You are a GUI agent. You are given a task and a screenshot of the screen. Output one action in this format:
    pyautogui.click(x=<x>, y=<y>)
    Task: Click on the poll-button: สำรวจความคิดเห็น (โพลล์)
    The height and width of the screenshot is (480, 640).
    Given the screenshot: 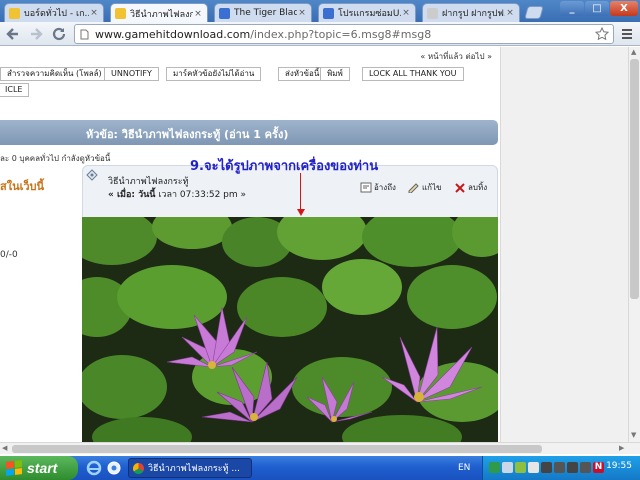 What is the action you would take?
    pyautogui.click(x=54, y=74)
    